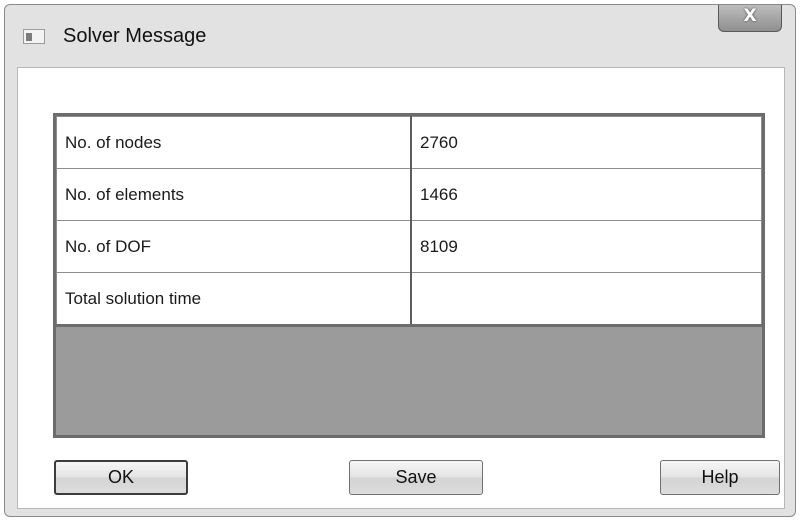 The image size is (802, 523). Describe the element at coordinates (234, 194) in the screenshot. I see `row-label: No. of elements` at that location.